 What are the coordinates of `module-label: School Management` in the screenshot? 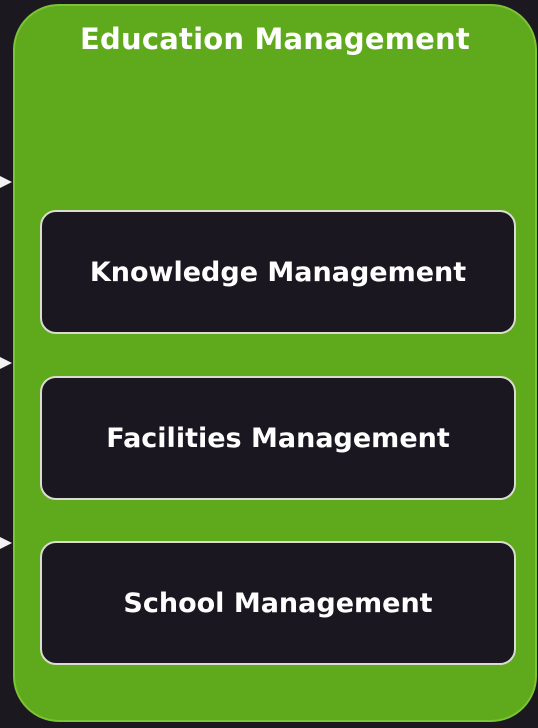 It's located at (278, 603).